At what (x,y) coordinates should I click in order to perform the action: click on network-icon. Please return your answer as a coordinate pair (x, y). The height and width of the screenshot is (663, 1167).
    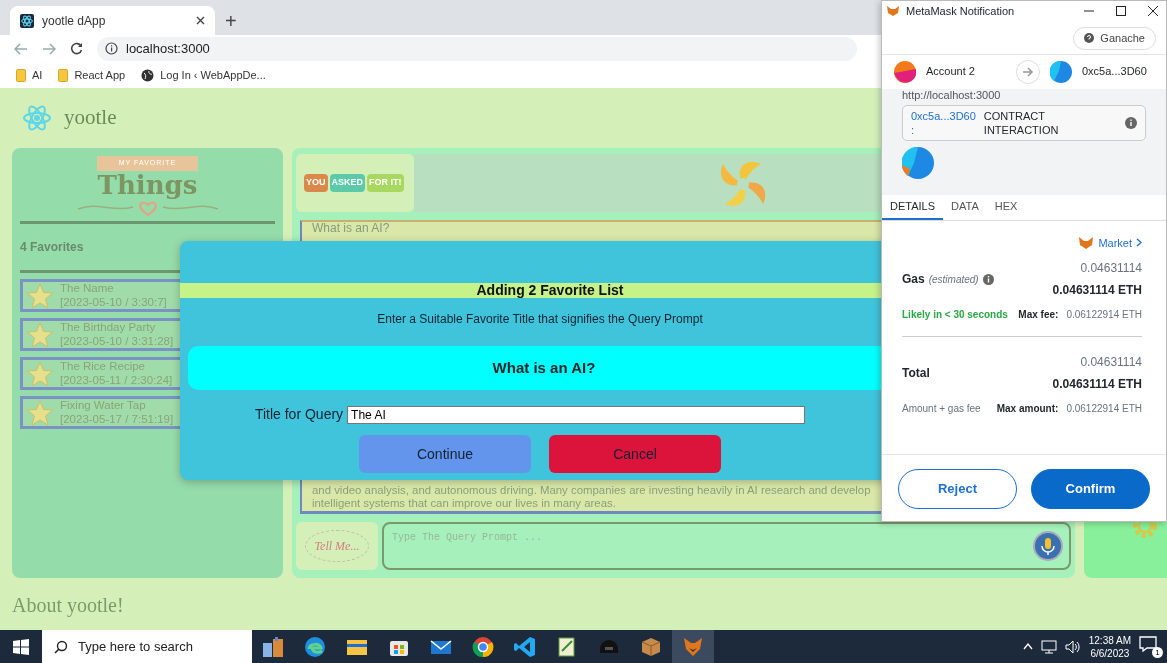
    Looking at the image, I should click on (1048, 646).